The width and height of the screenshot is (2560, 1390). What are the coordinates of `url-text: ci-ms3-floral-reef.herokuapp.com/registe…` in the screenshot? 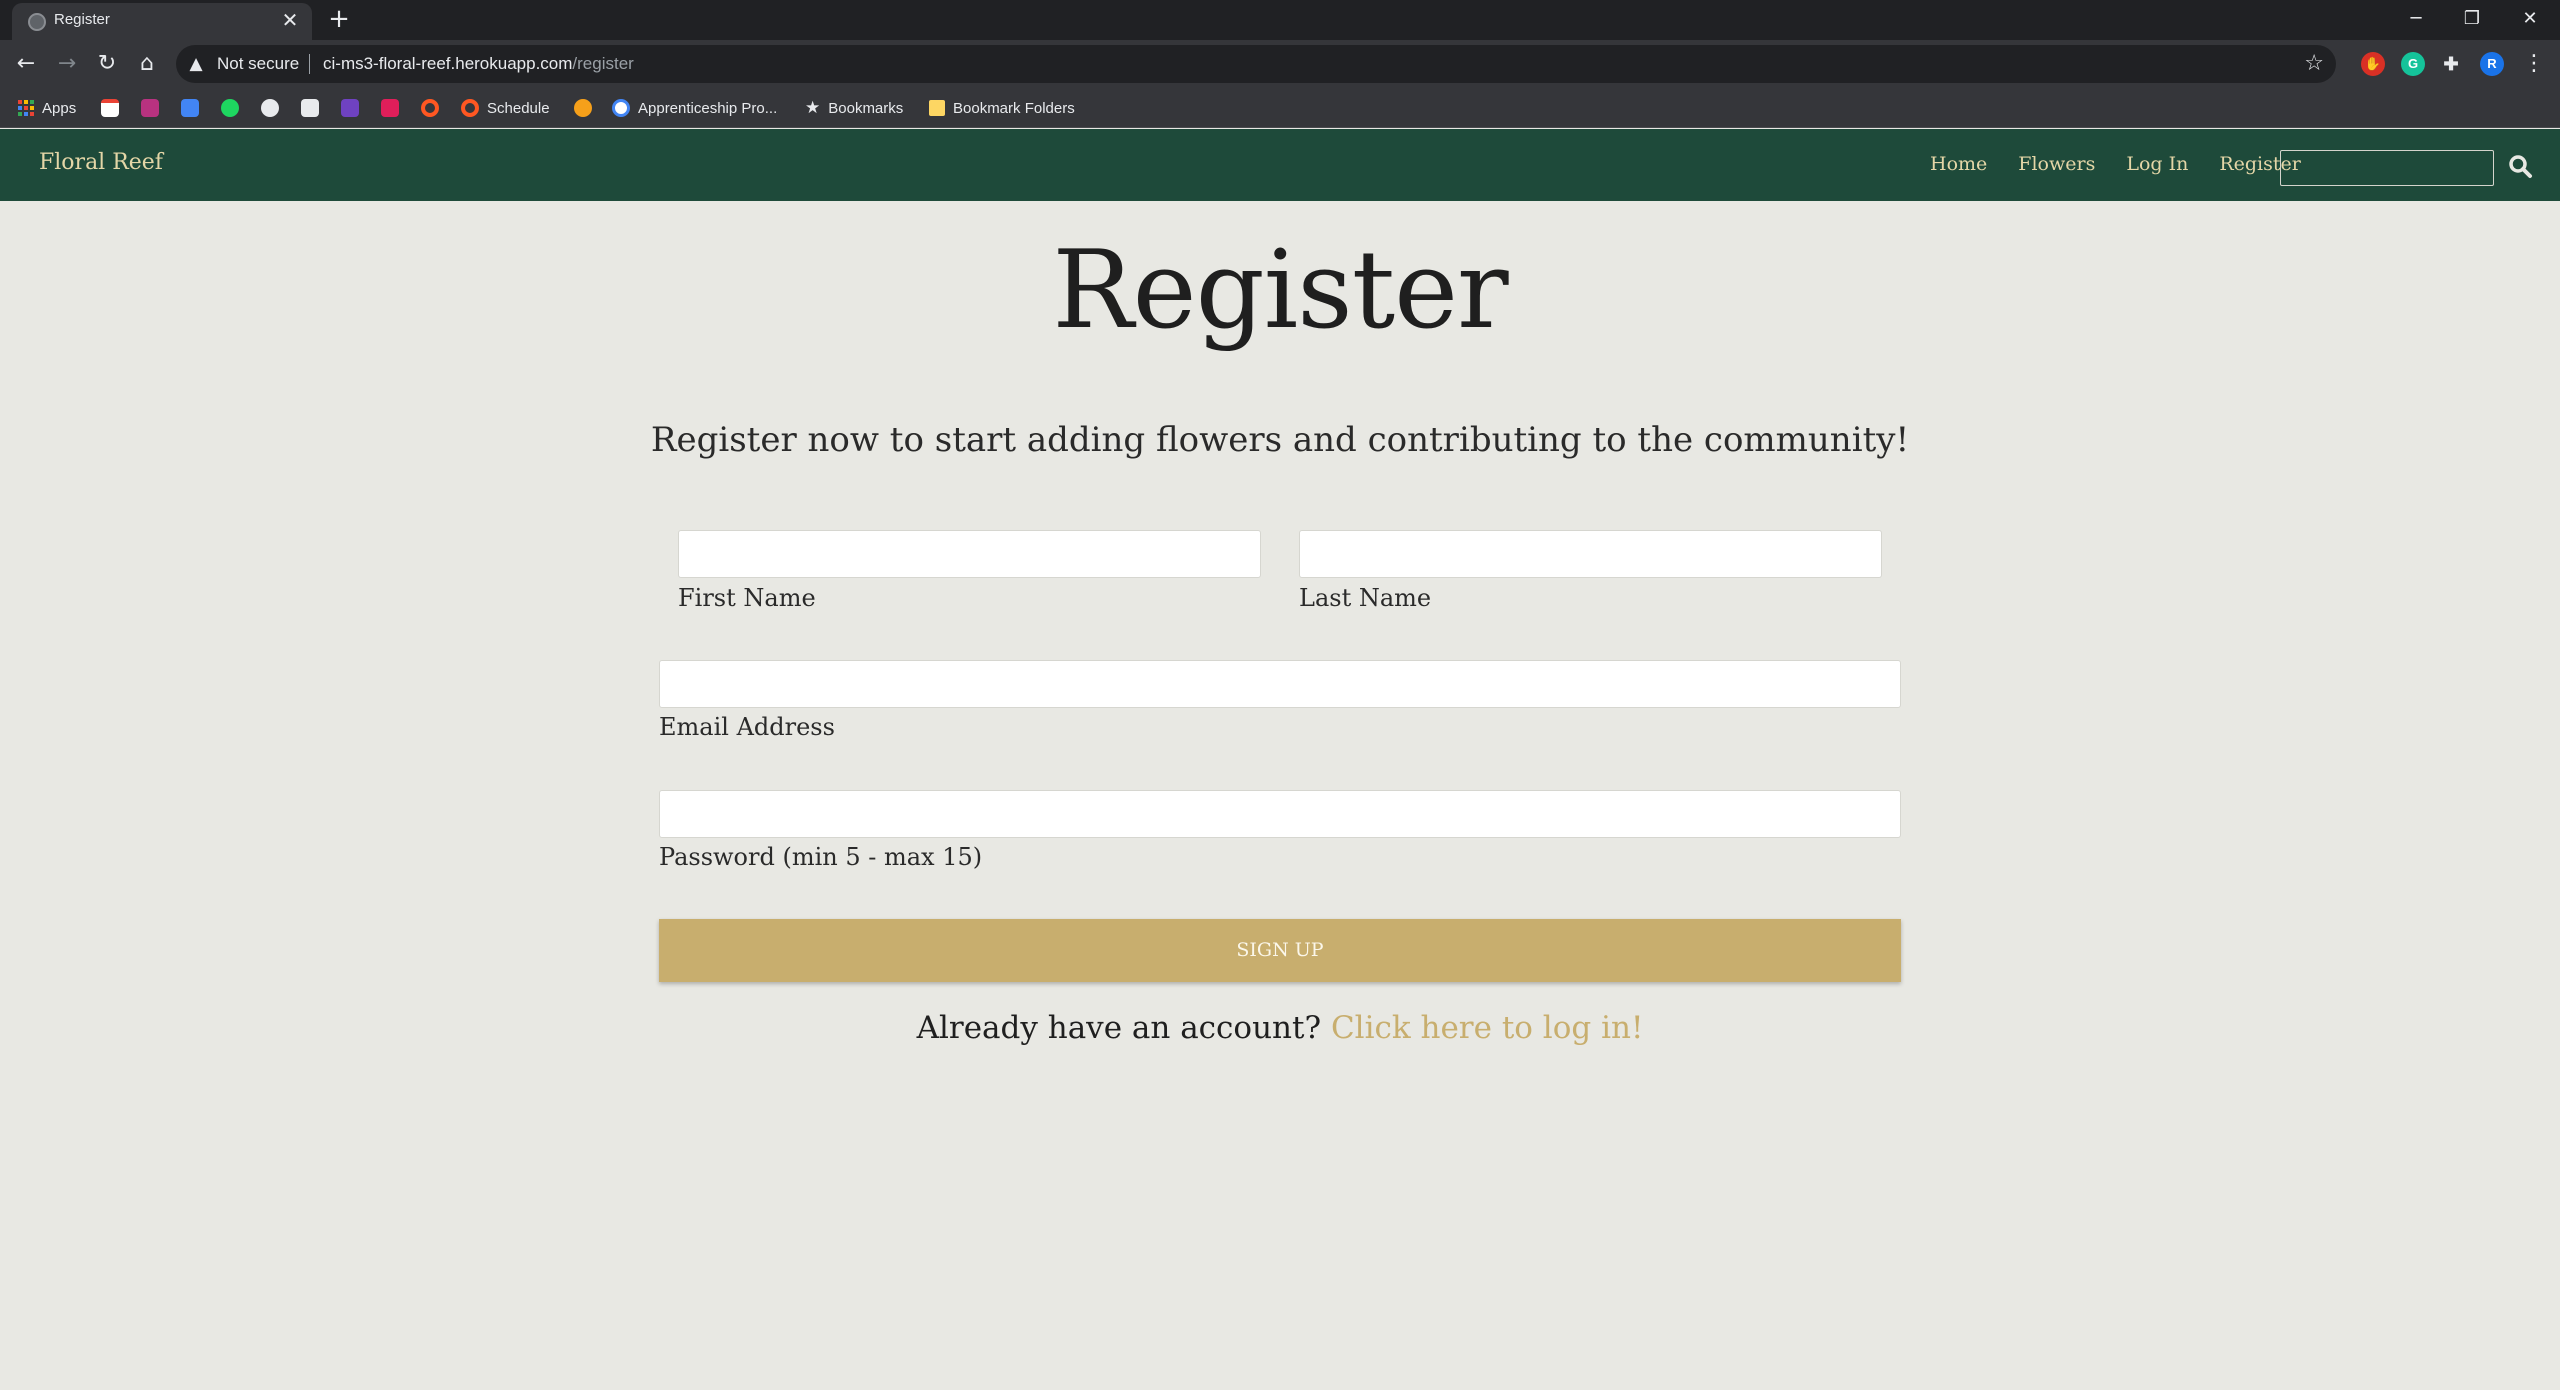 It's located at (478, 64).